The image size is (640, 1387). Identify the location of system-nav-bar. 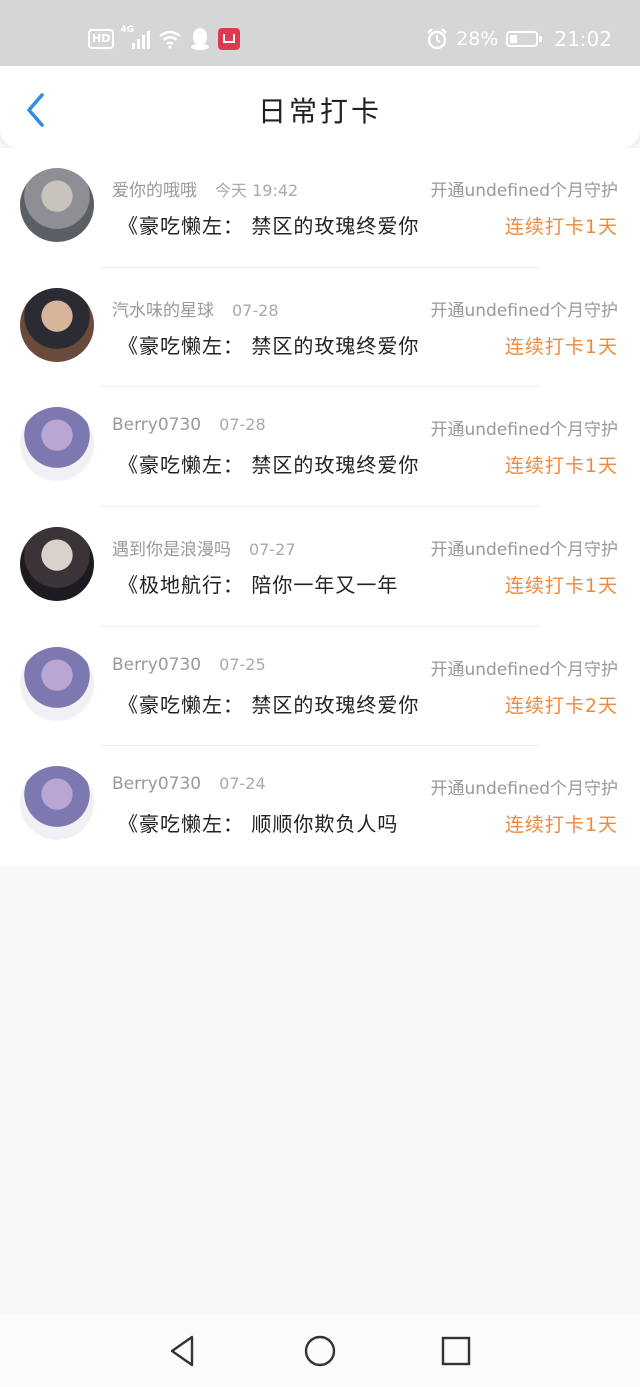
(320, 1350).